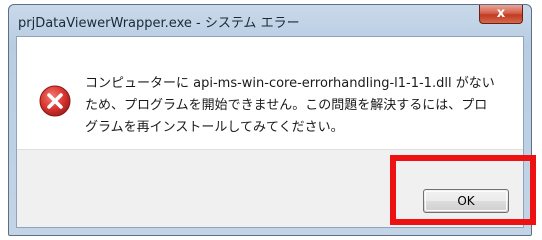 The height and width of the screenshot is (240, 542). I want to click on ok-highlight-box, so click(463, 190).